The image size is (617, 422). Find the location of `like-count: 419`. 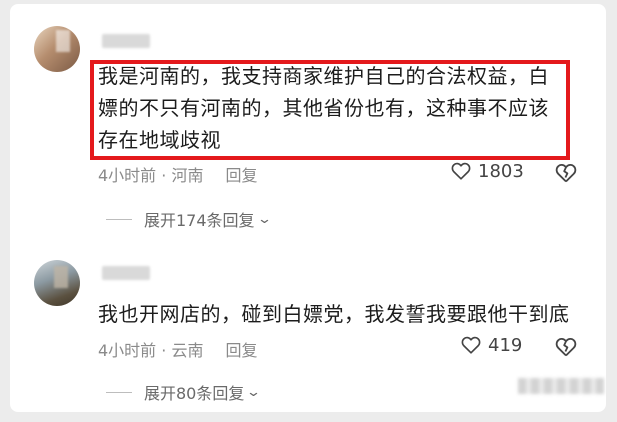

like-count: 419 is located at coordinates (505, 345).